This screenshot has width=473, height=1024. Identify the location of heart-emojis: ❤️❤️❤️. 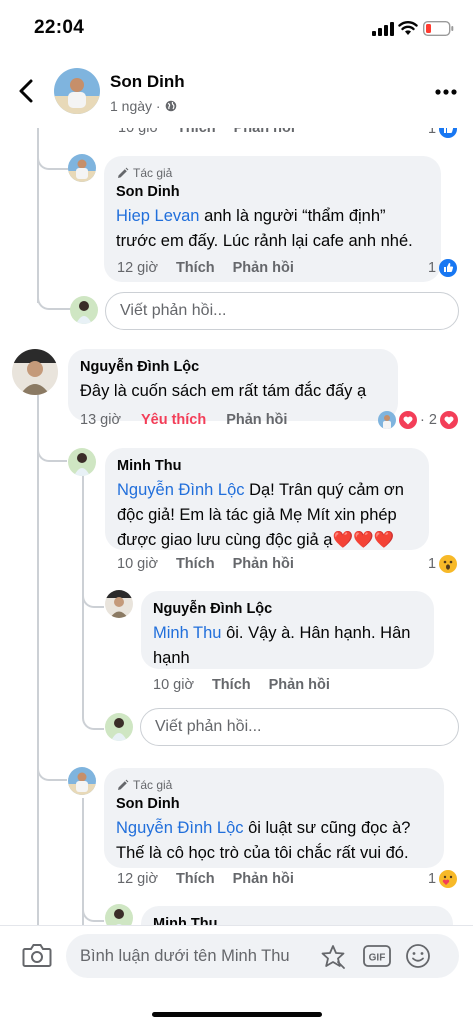
(363, 540).